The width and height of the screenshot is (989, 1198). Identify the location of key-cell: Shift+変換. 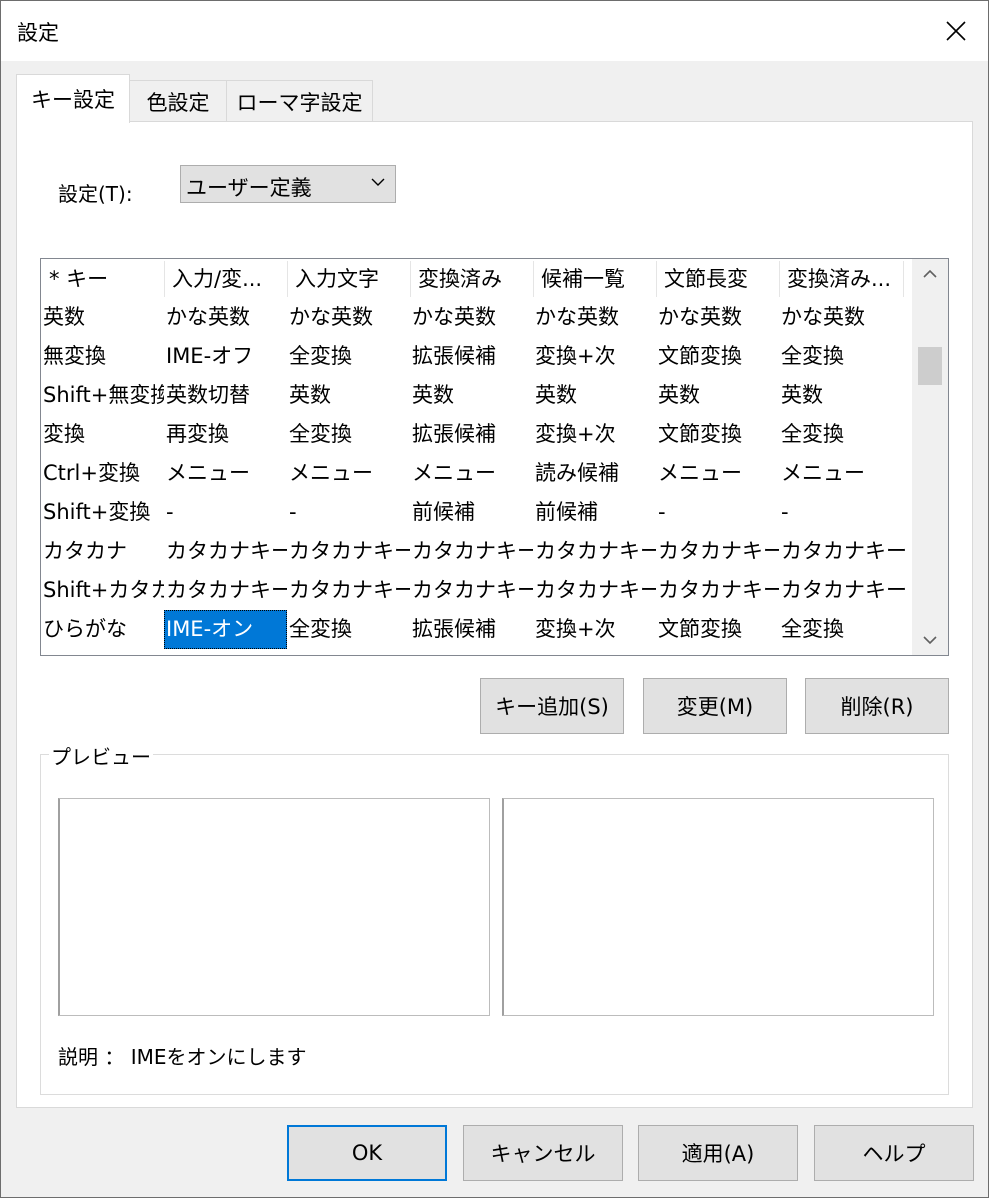
(102, 512).